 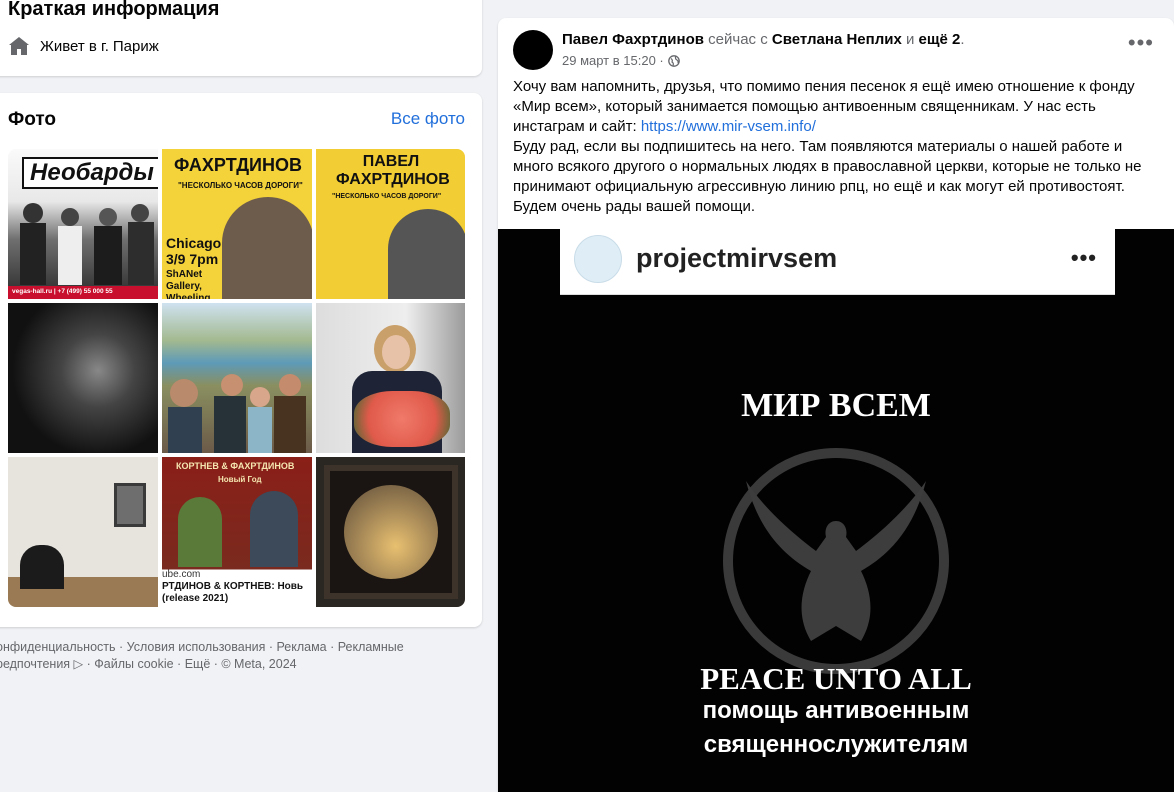 I want to click on post-meta: 29 март в 15:20 ·, so click(x=621, y=60).